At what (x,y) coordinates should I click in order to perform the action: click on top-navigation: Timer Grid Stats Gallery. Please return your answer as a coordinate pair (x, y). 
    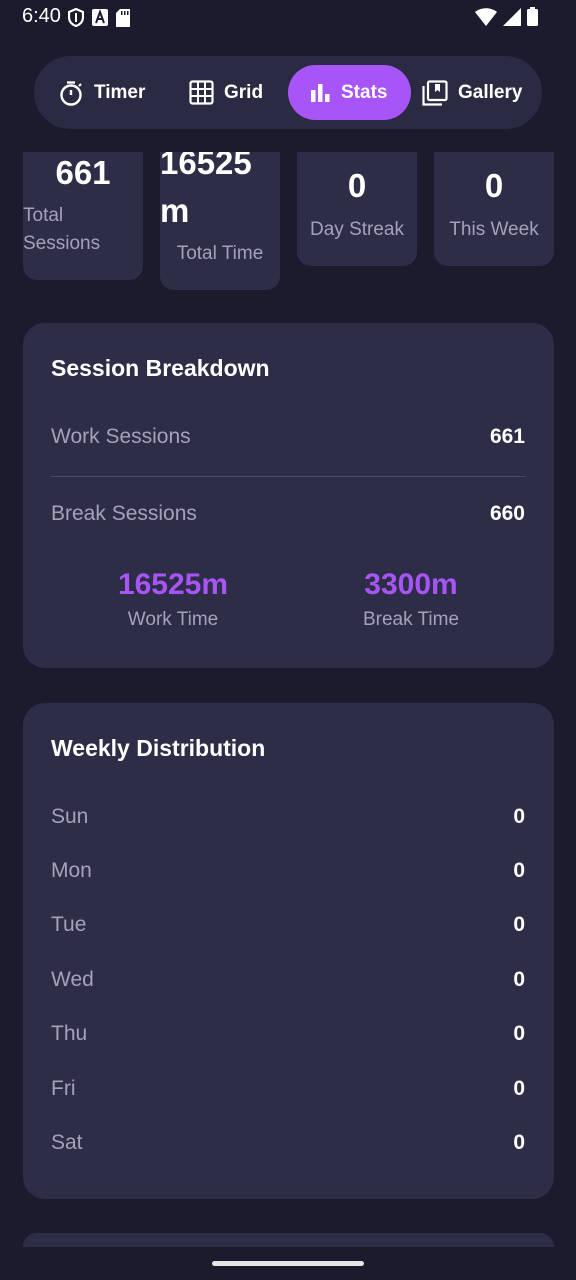
    Looking at the image, I should click on (288, 92).